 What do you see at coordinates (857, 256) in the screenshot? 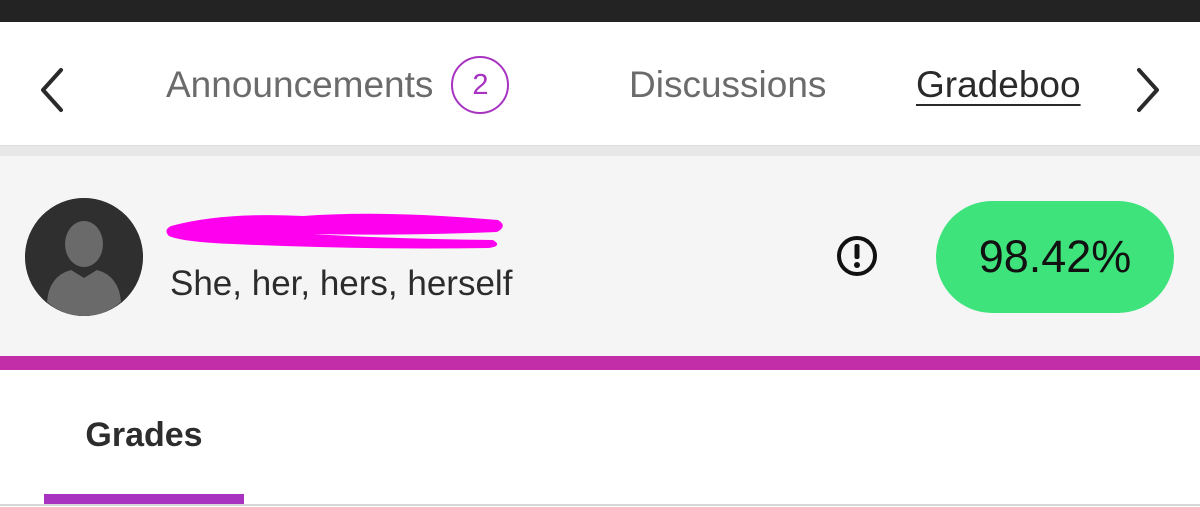
I see `exclamation-circle-icon` at bounding box center [857, 256].